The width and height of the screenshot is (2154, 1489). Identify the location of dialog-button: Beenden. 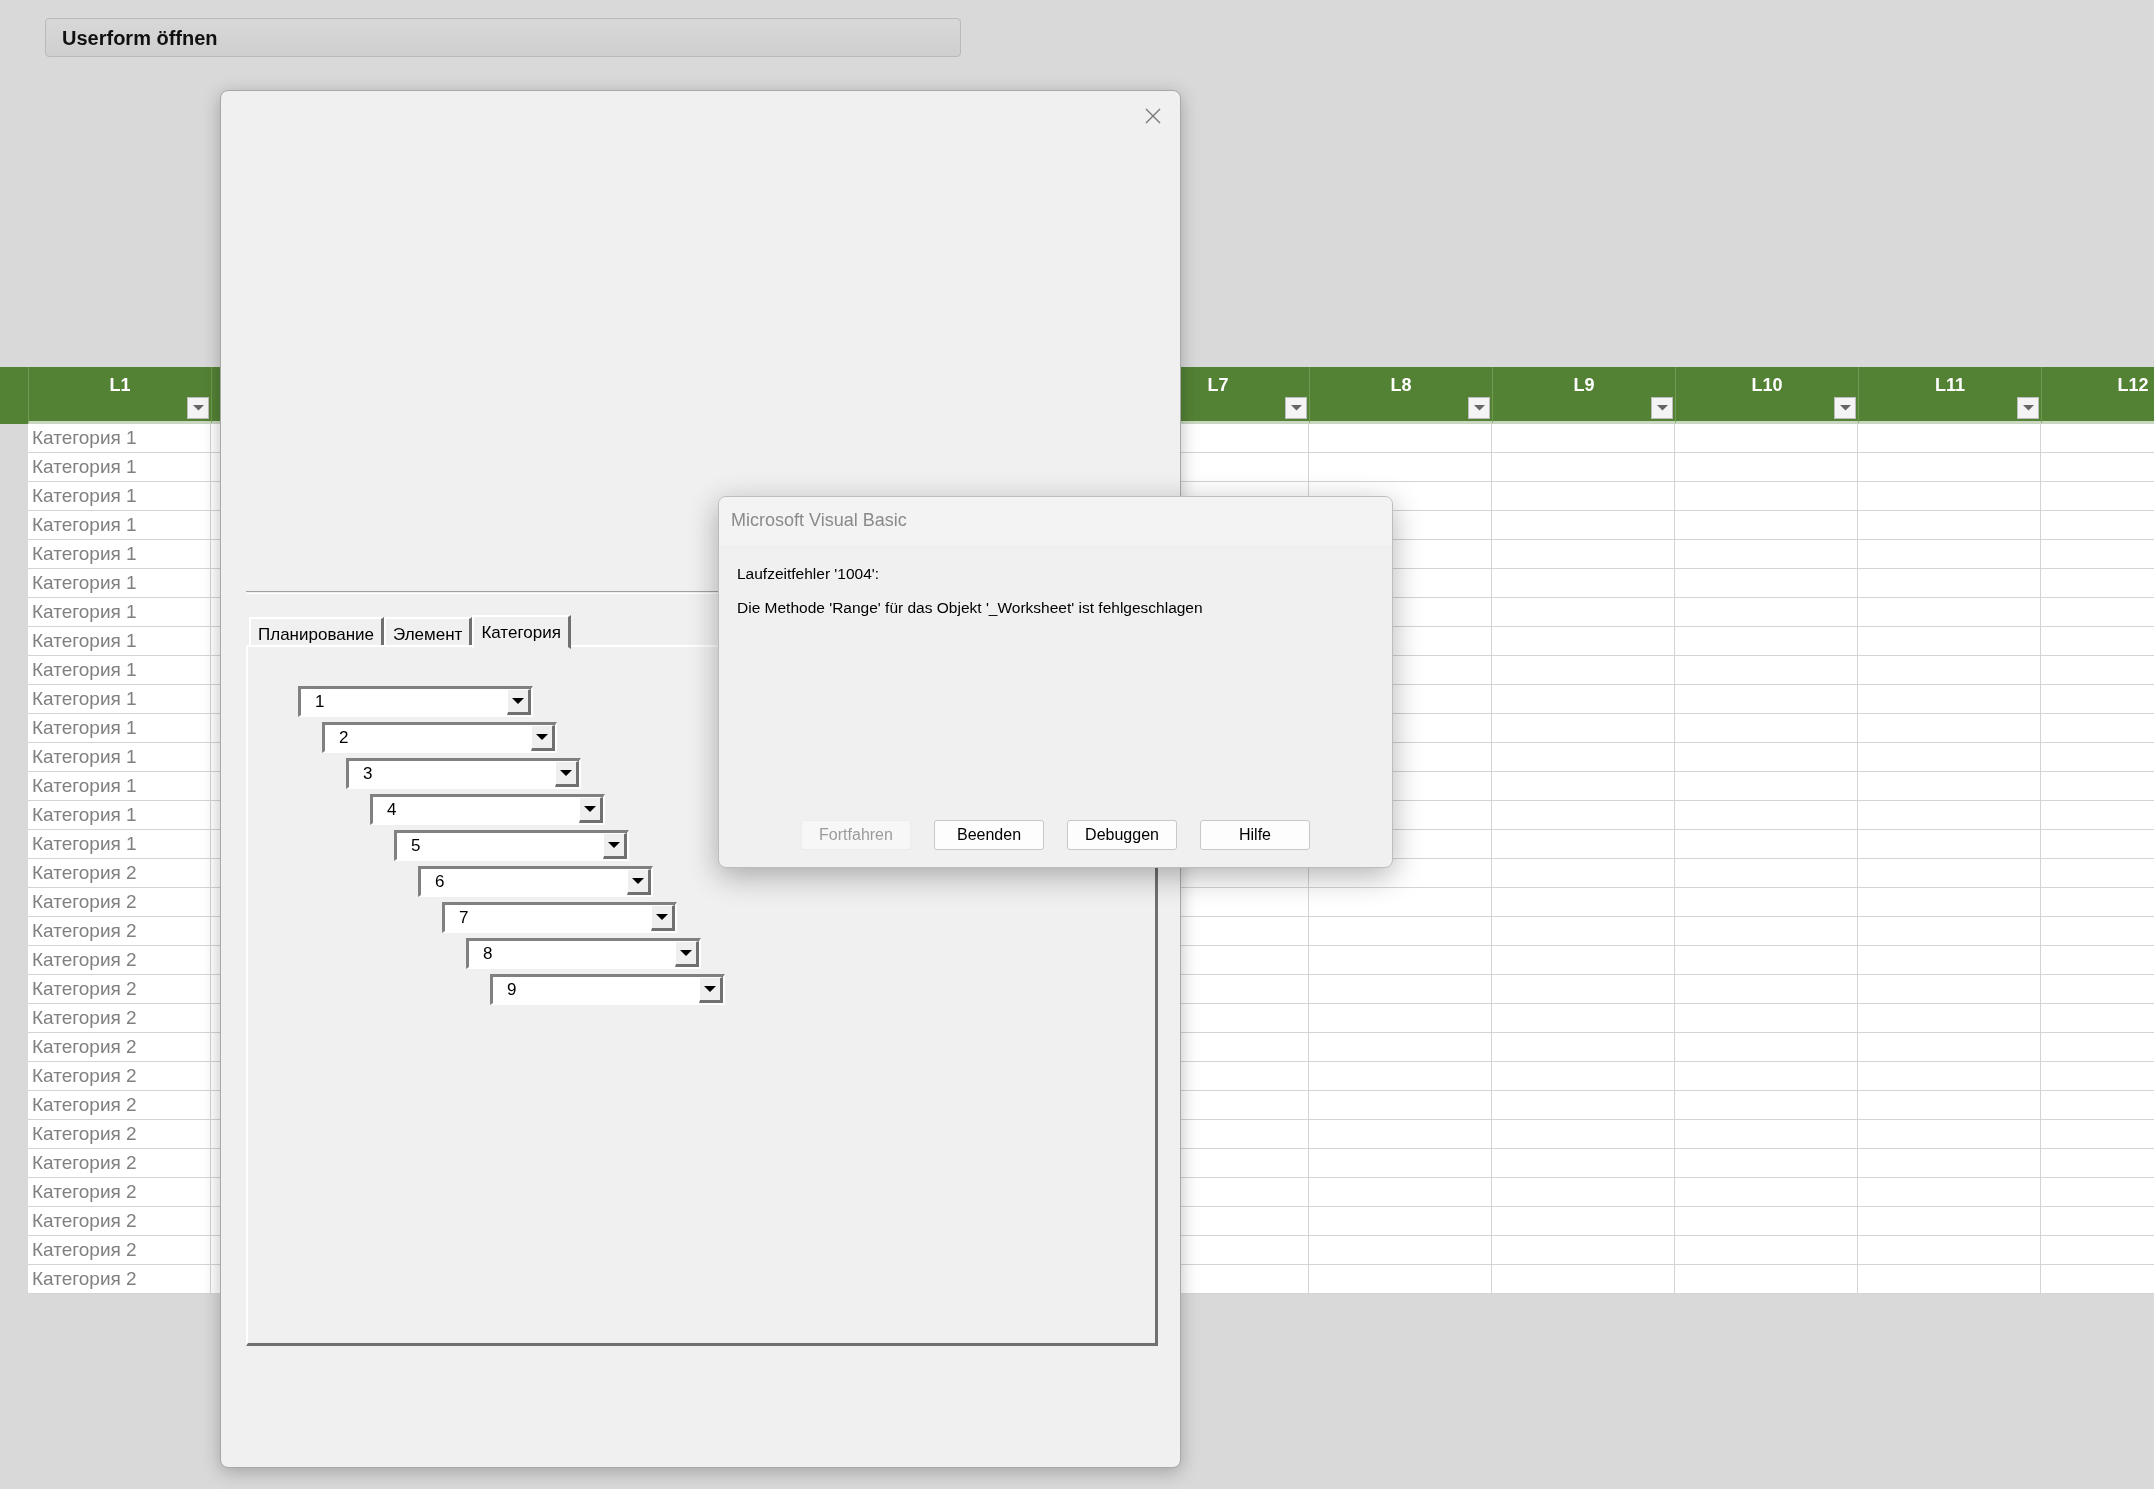
(989, 835).